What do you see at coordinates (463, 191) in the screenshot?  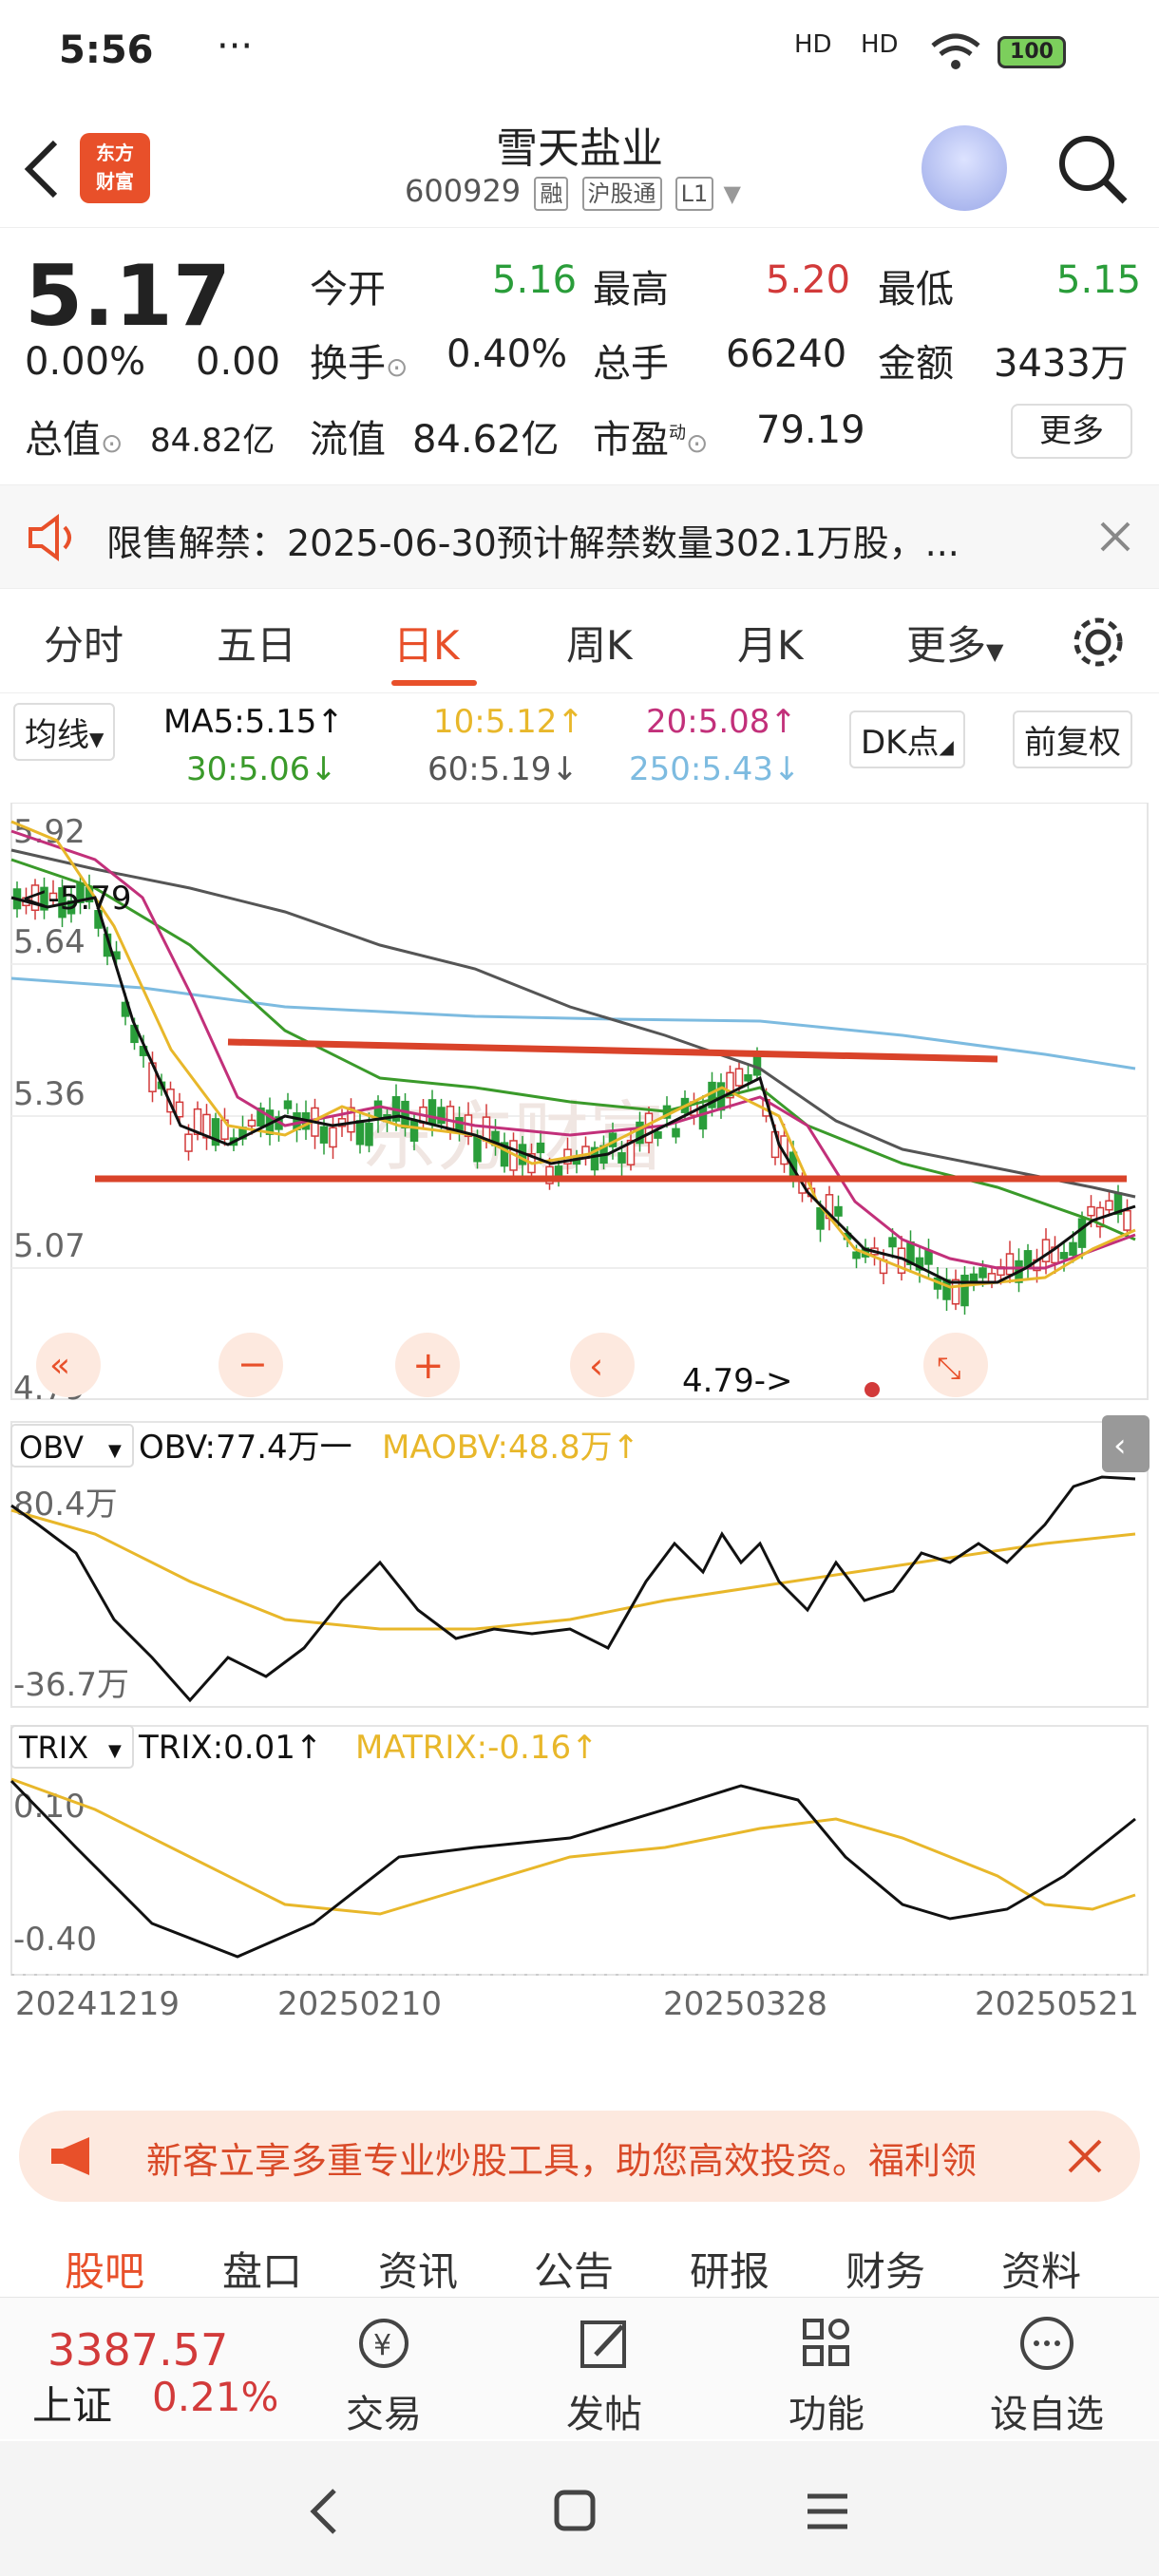 I see `stock-code: 600929` at bounding box center [463, 191].